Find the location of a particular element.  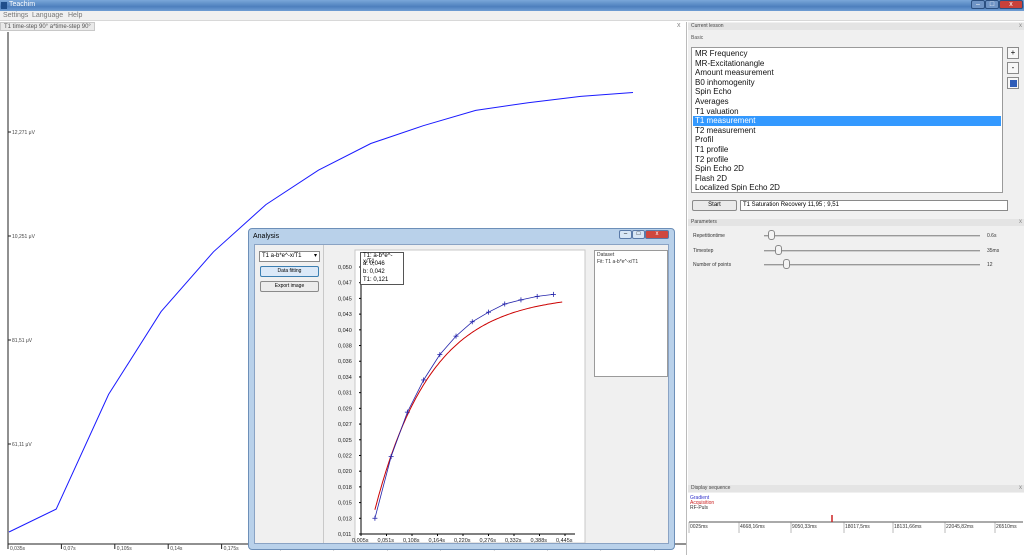

method-item: T2 measurement is located at coordinates (847, 131).